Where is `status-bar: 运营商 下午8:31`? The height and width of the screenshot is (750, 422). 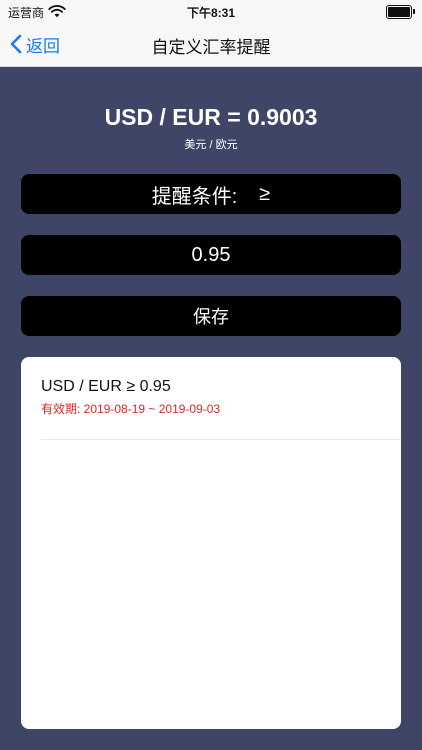
status-bar: 运营商 下午8:31 is located at coordinates (211, 11).